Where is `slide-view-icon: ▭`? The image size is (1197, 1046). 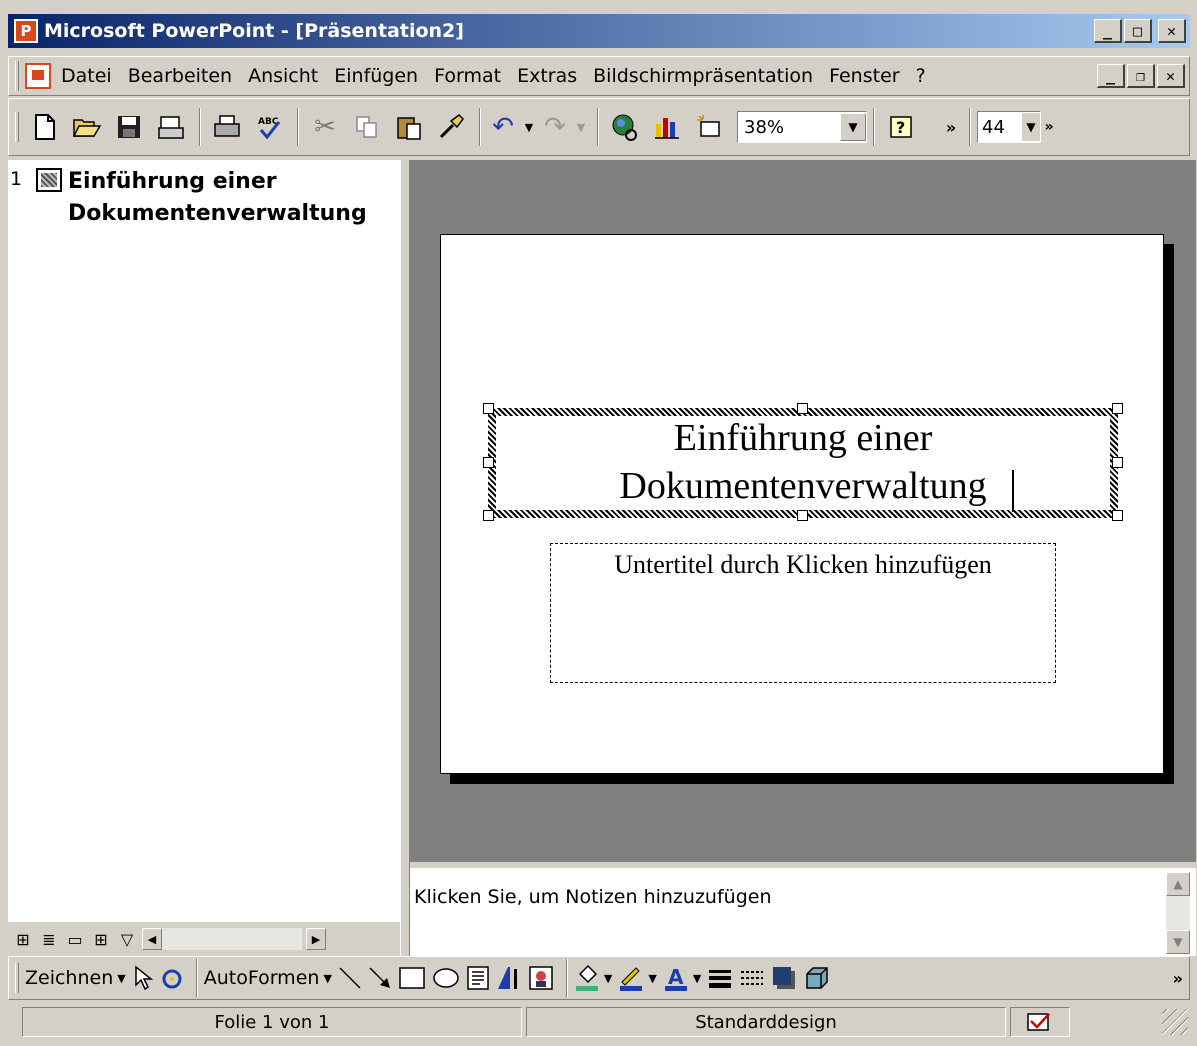
slide-view-icon: ▭ is located at coordinates (75, 939).